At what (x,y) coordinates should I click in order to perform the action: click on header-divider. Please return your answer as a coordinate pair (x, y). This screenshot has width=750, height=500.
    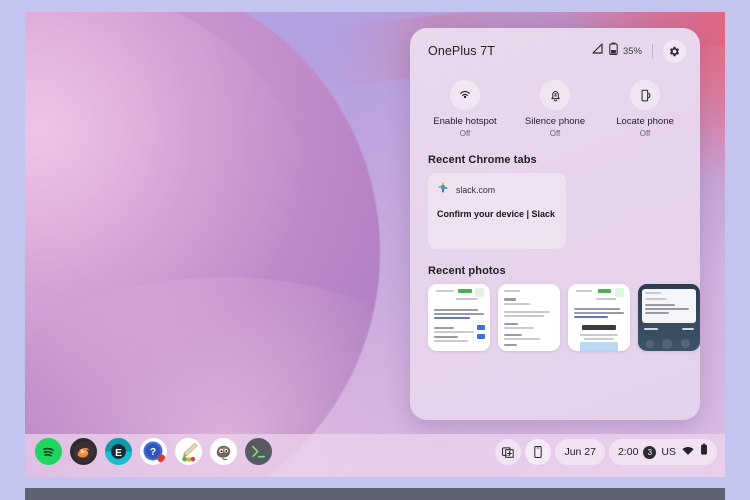
    Looking at the image, I should click on (652, 51).